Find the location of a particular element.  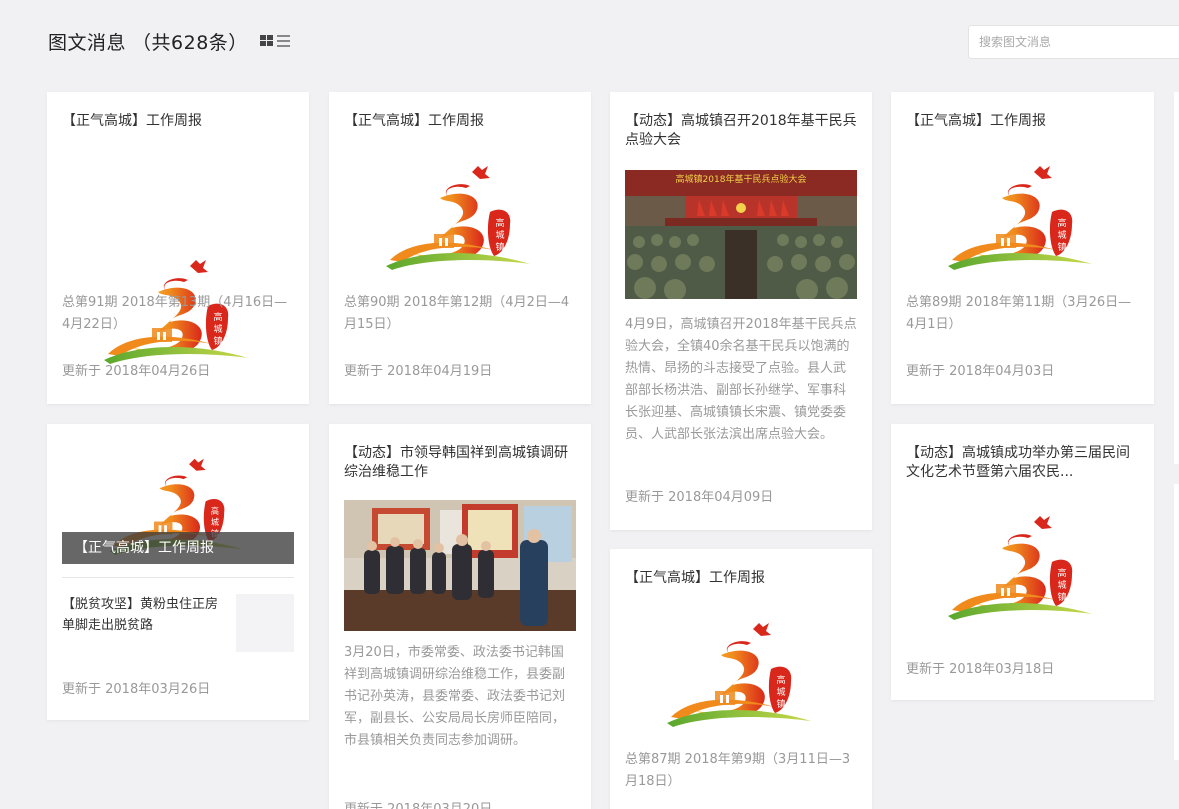

card-title: 【动态】高城镇召开2018年基干民兵点验大会 is located at coordinates (741, 130).